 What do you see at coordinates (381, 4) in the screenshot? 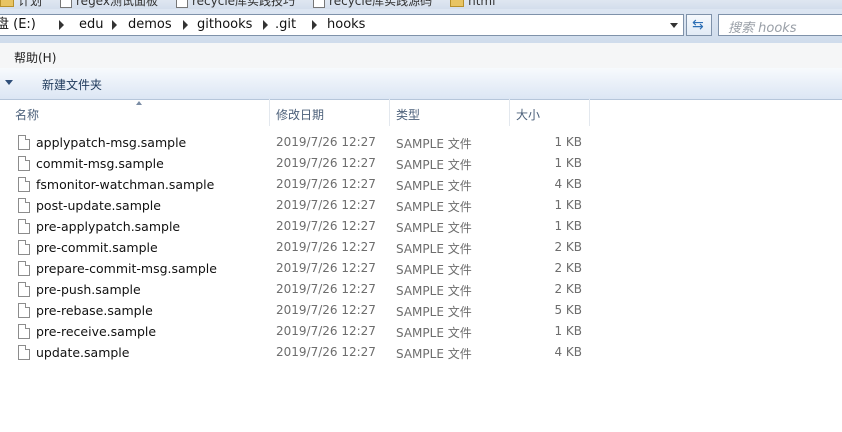
I see `bookmark-label: recycle库实践源码` at bounding box center [381, 4].